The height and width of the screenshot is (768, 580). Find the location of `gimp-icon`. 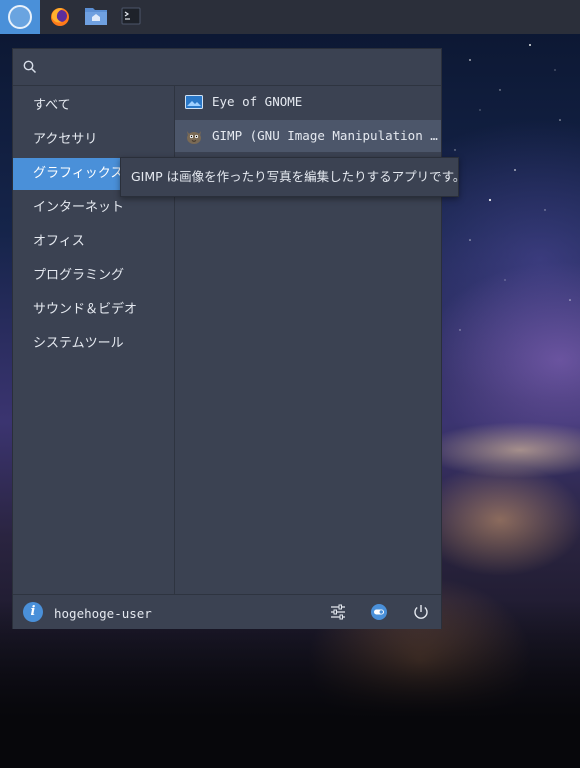

gimp-icon is located at coordinates (194, 137).